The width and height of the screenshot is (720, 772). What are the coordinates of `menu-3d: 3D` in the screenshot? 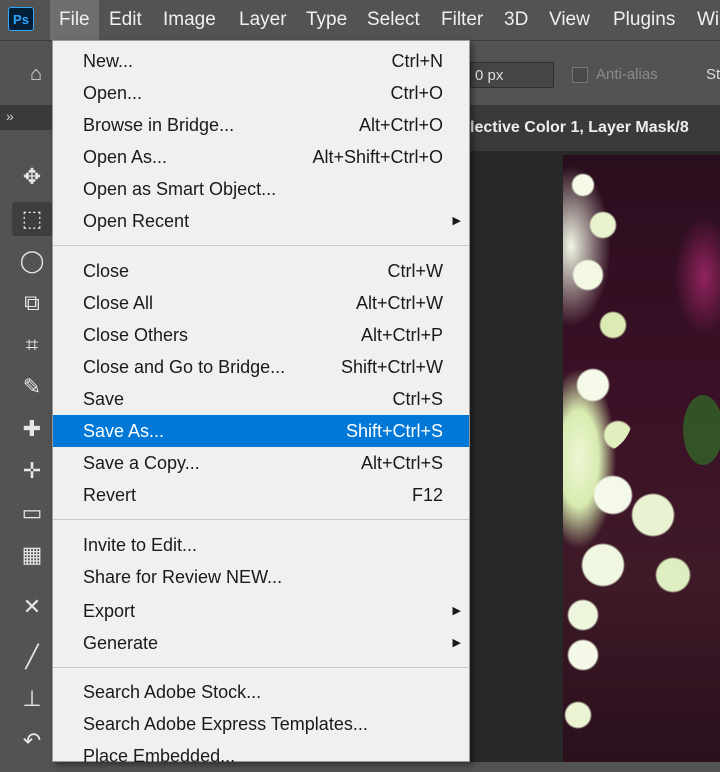 It's located at (516, 20).